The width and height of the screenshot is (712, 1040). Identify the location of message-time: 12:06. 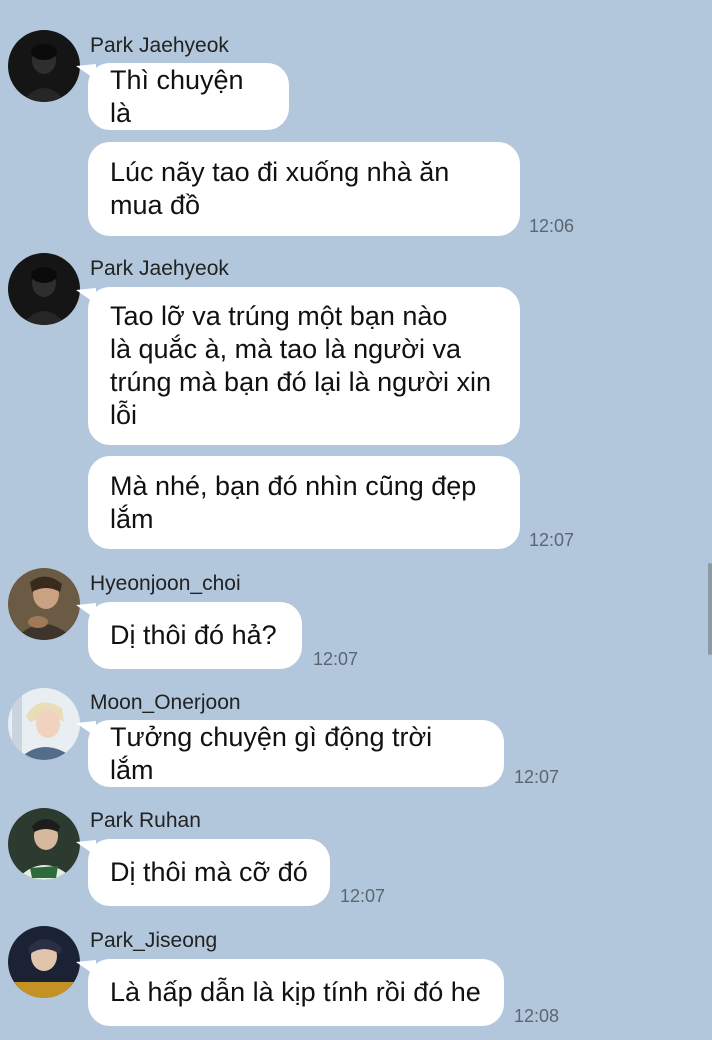
(552, 226).